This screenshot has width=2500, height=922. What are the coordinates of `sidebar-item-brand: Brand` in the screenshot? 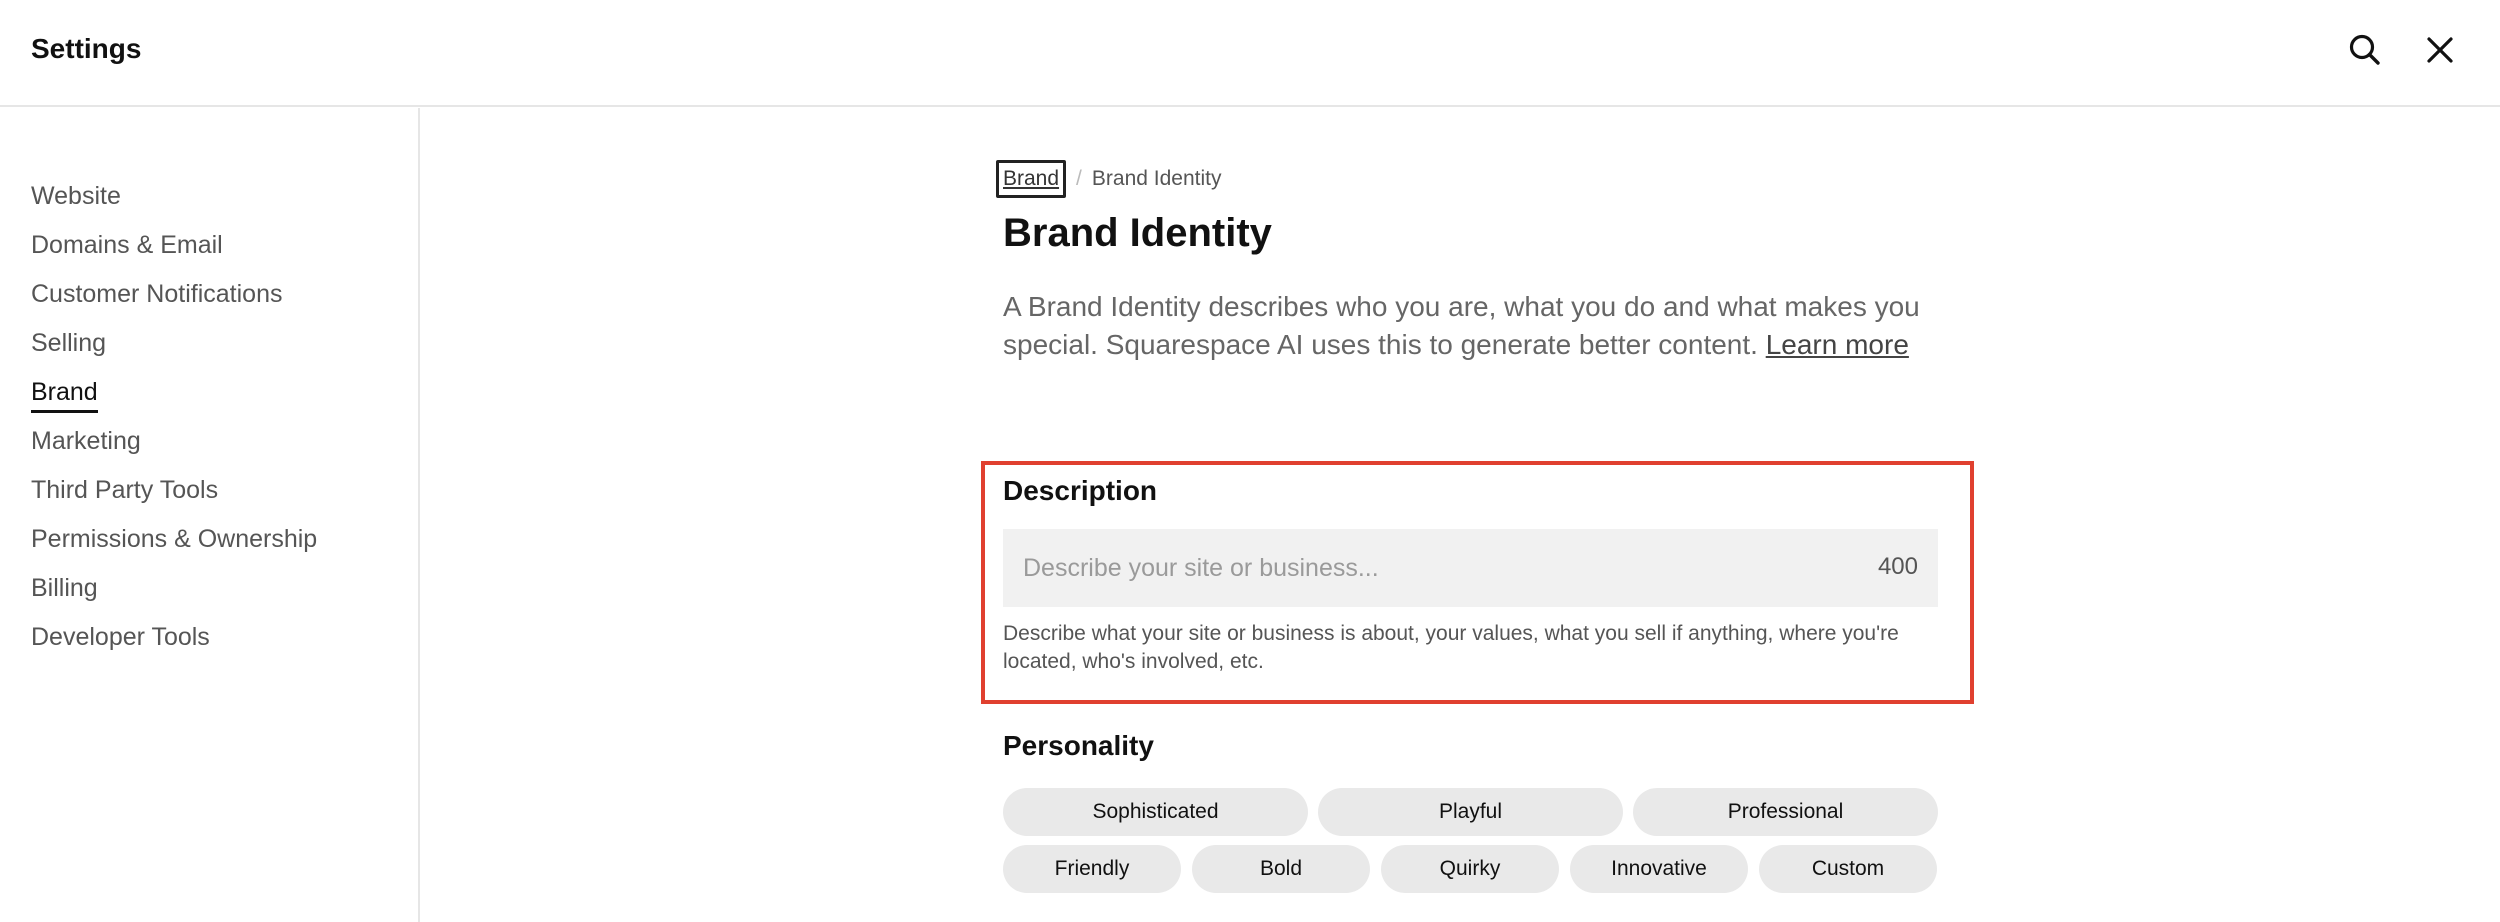 It's located at (174, 392).